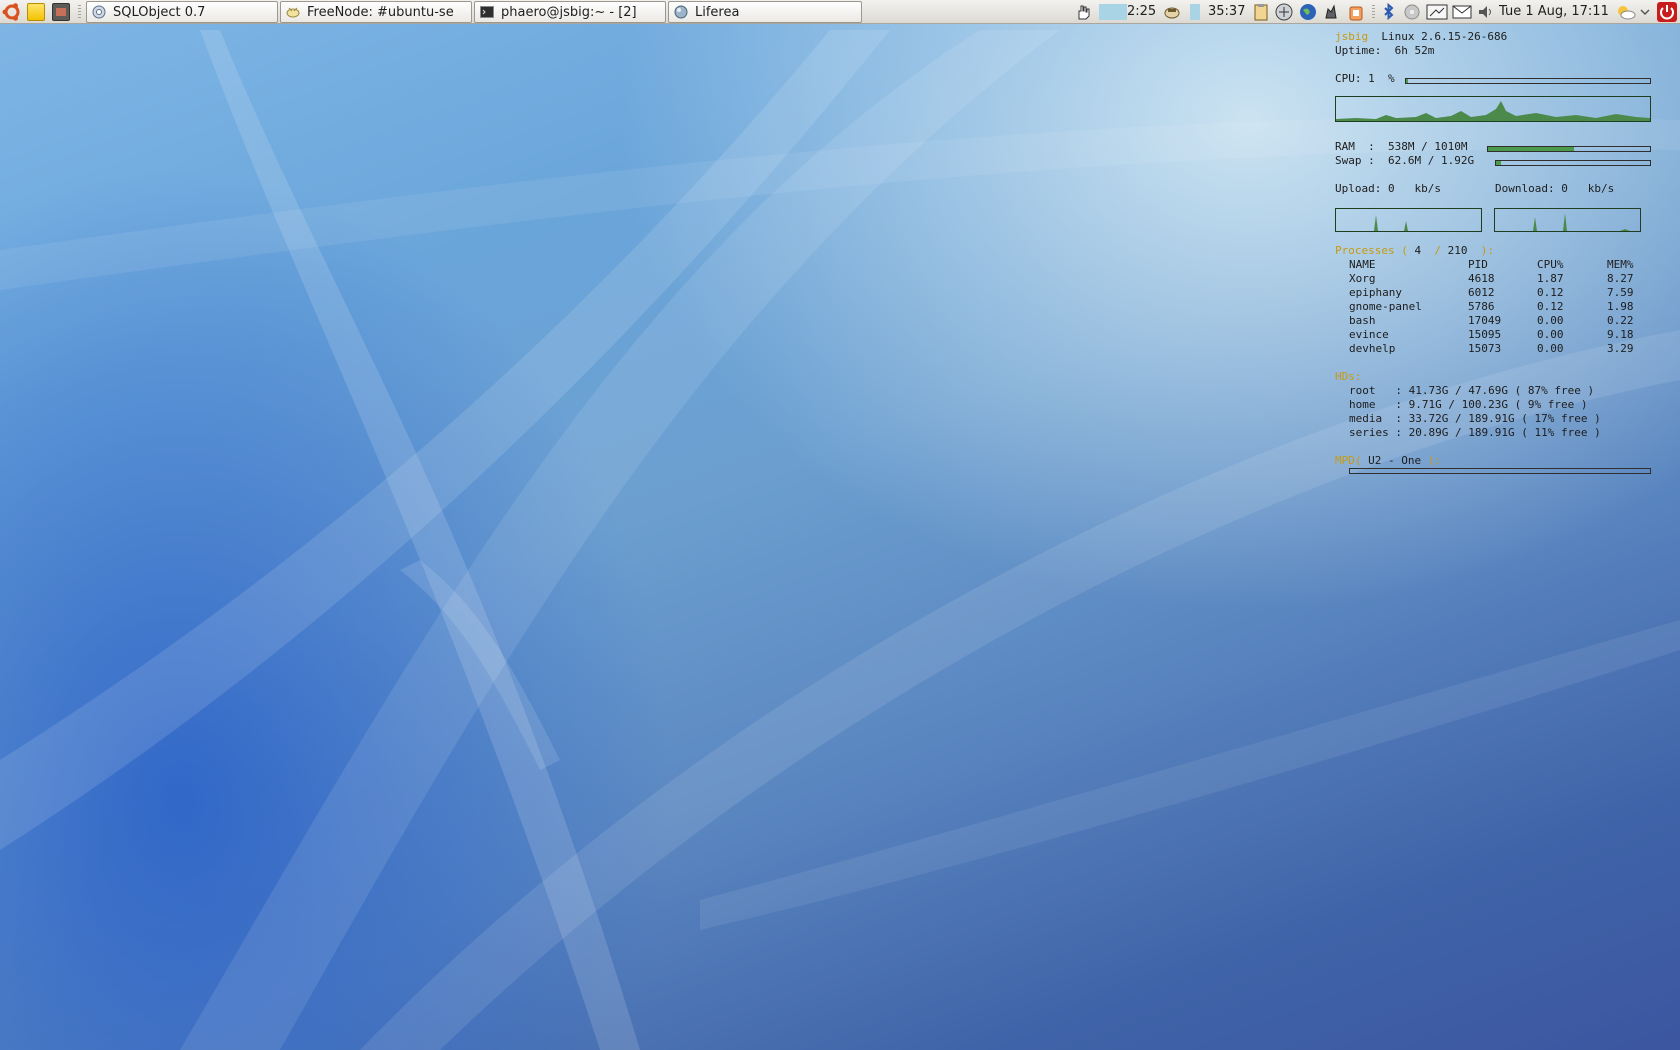  Describe the element at coordinates (1645, 12) in the screenshot. I see `chevron-down-icon` at that location.